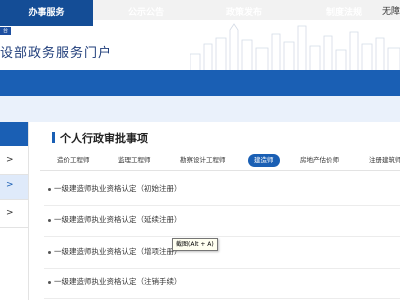  What do you see at coordinates (222, 284) in the screenshot?
I see `list-item: 一级建造师执业资格认定（注销手续）` at bounding box center [222, 284].